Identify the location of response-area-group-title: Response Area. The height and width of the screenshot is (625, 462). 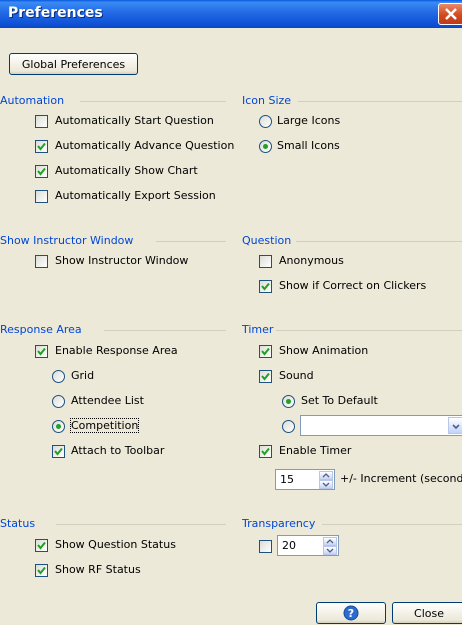
(41, 329).